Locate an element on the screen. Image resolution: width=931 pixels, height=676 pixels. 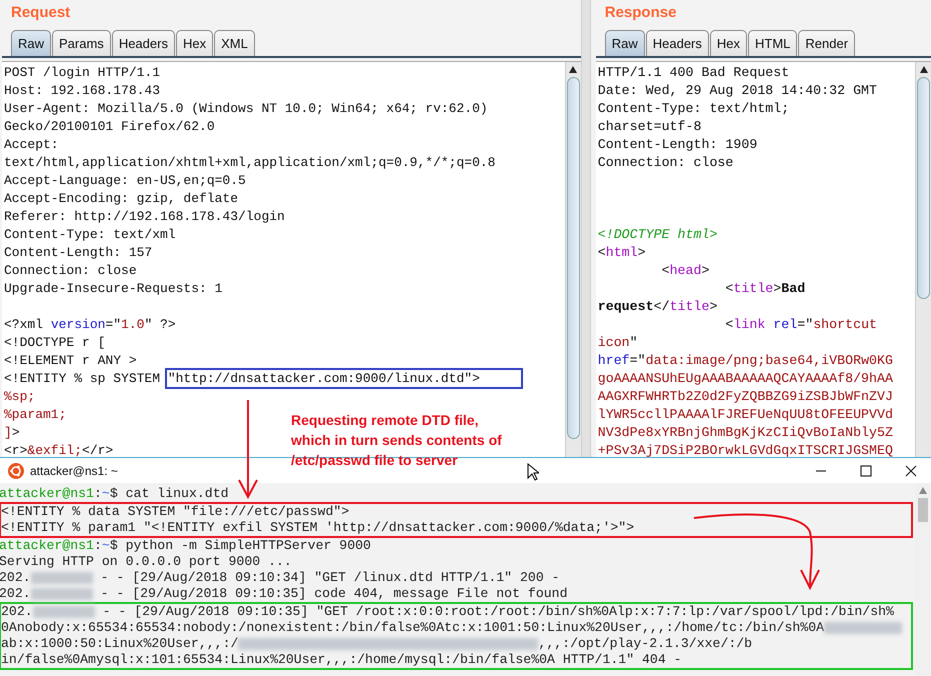
code-line: User-Agent: Mozilla/5.0 (Windows NT 10.0; Win64; x64; rv:62.0) is located at coordinates (246, 109).